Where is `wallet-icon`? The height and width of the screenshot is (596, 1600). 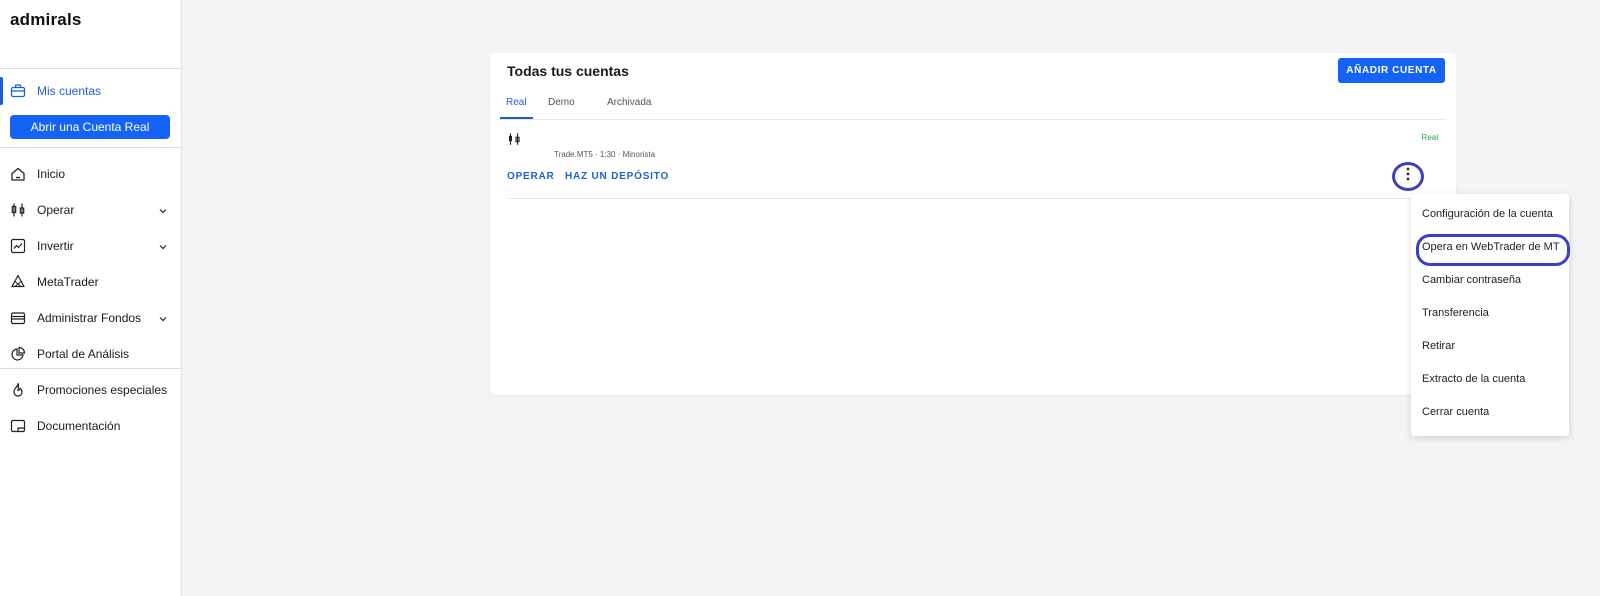 wallet-icon is located at coordinates (18, 318).